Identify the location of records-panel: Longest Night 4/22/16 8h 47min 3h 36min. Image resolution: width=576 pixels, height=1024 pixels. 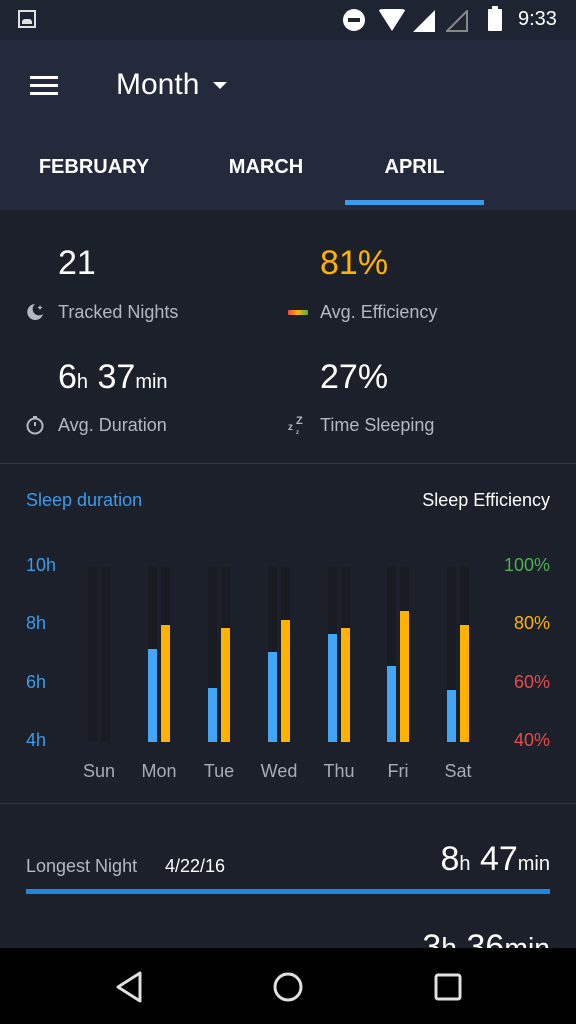
(288, 876).